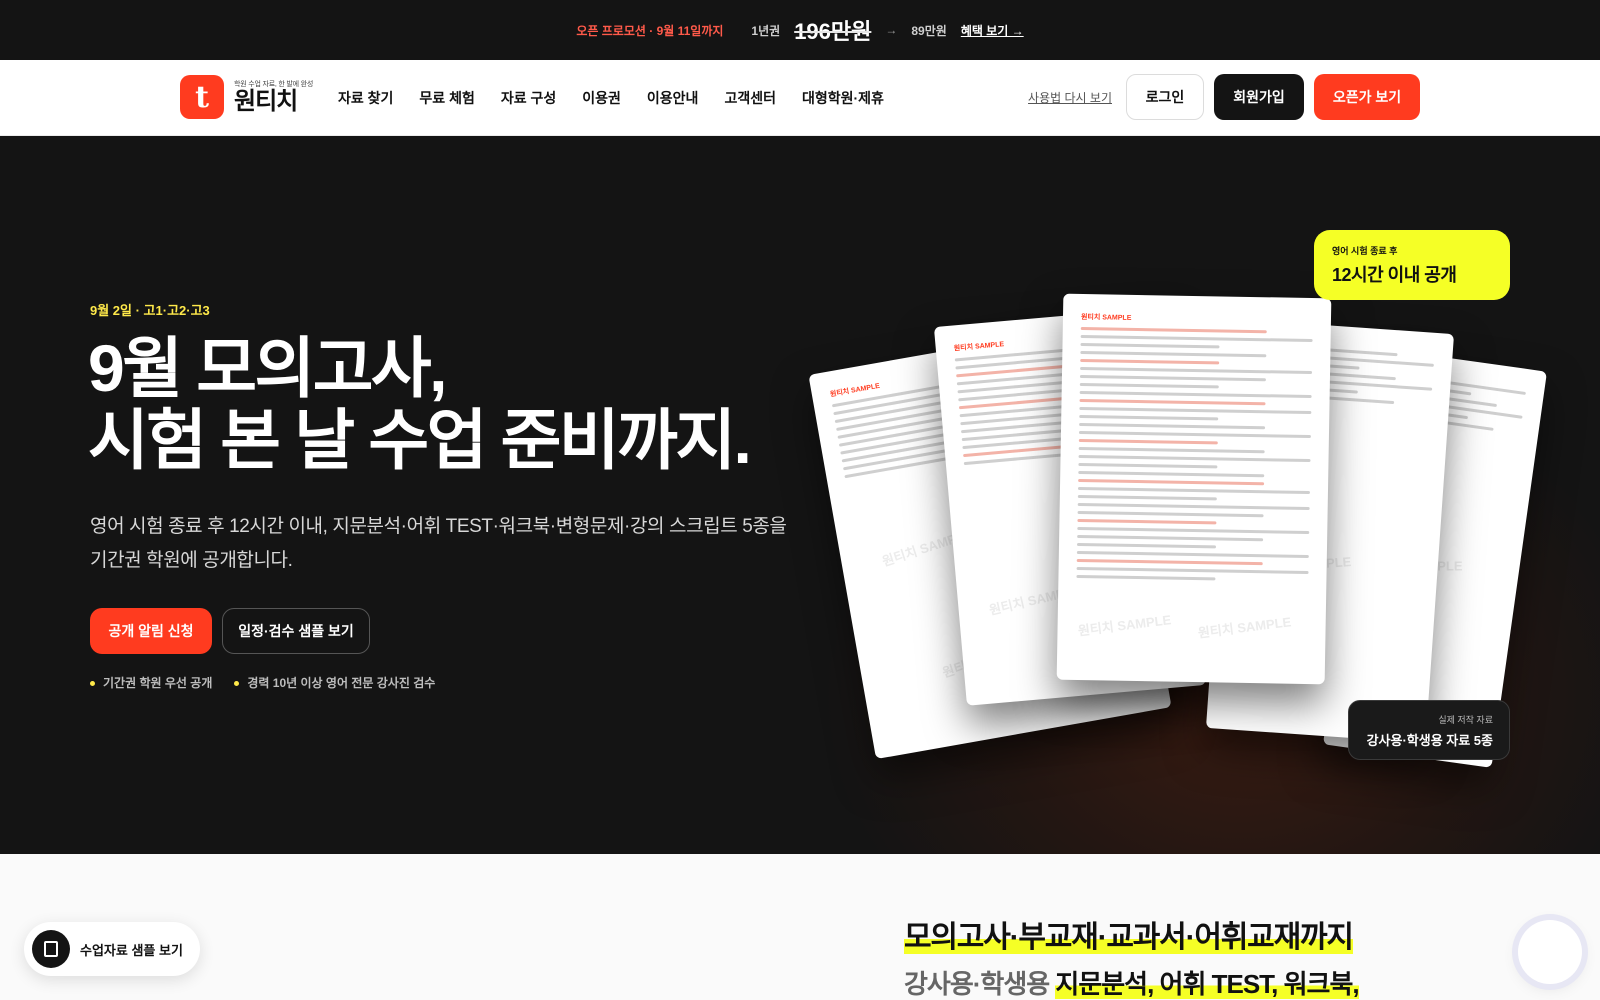  What do you see at coordinates (1070, 97) in the screenshot?
I see `howto-link: 사용법 다시 보기` at bounding box center [1070, 97].